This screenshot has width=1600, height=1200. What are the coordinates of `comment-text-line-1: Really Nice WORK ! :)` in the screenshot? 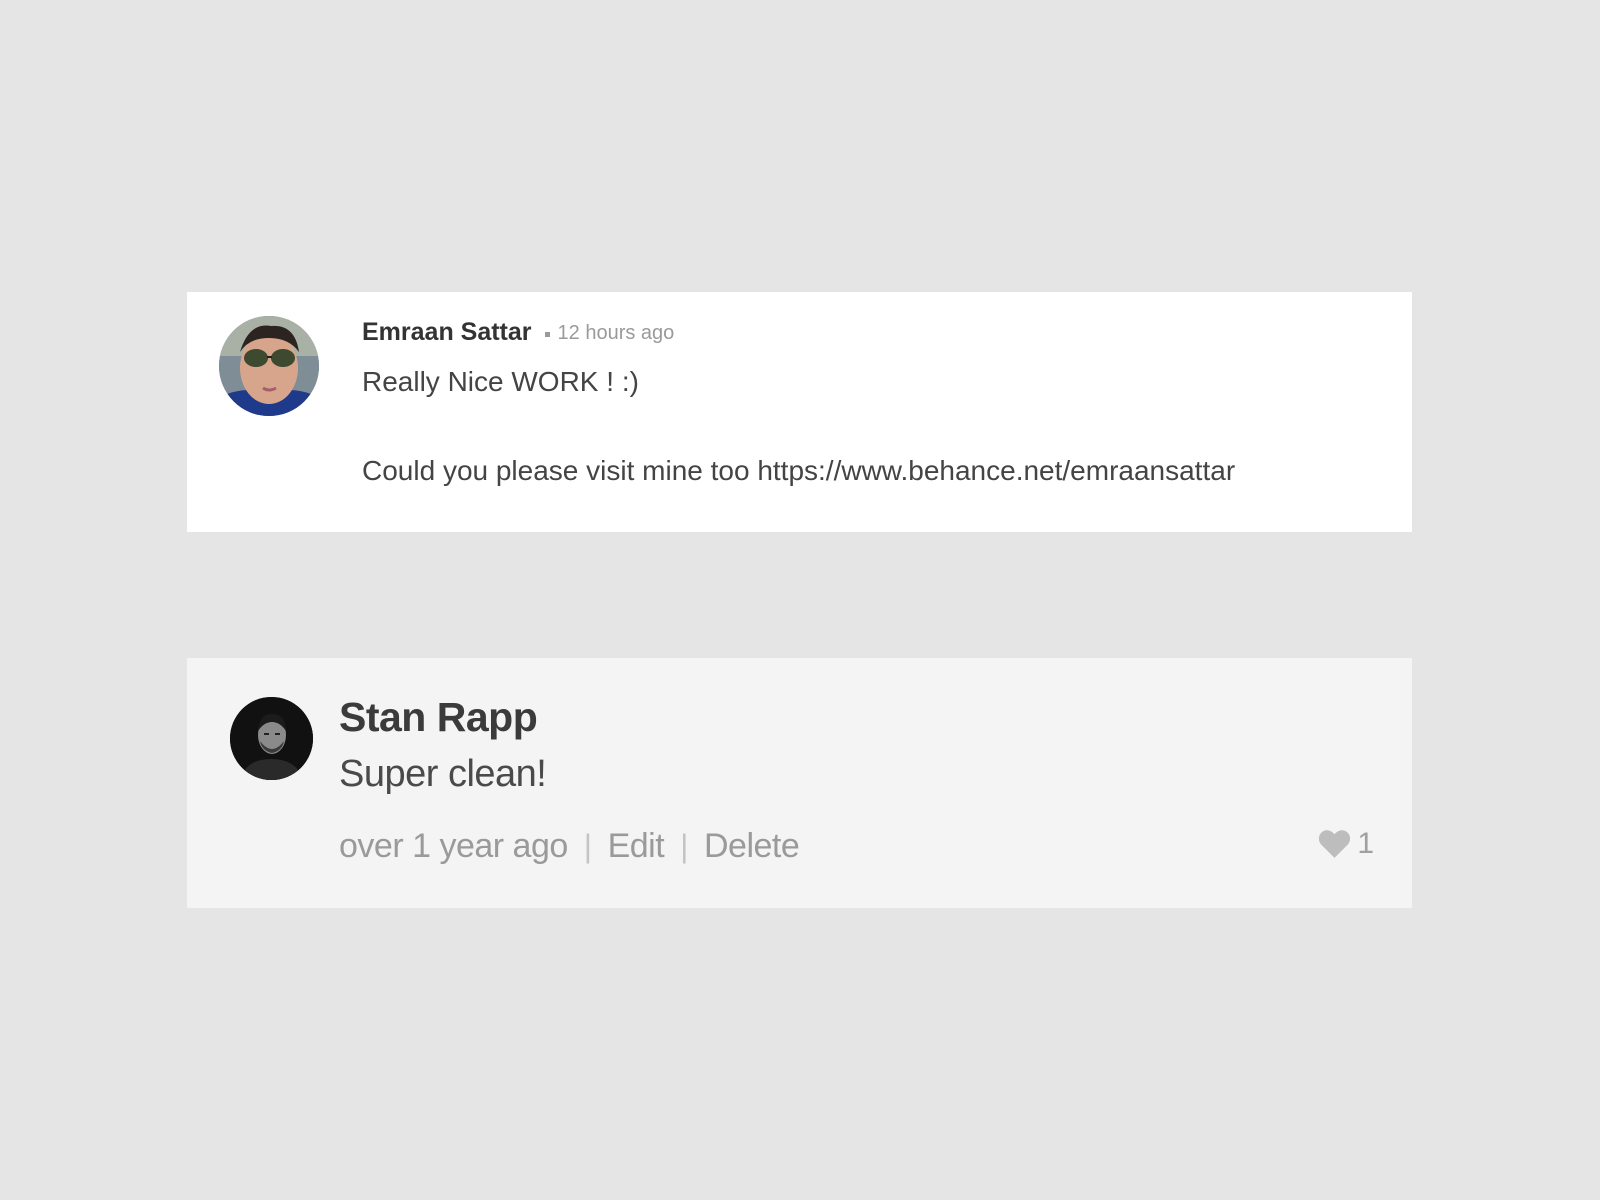 It's located at (500, 381).